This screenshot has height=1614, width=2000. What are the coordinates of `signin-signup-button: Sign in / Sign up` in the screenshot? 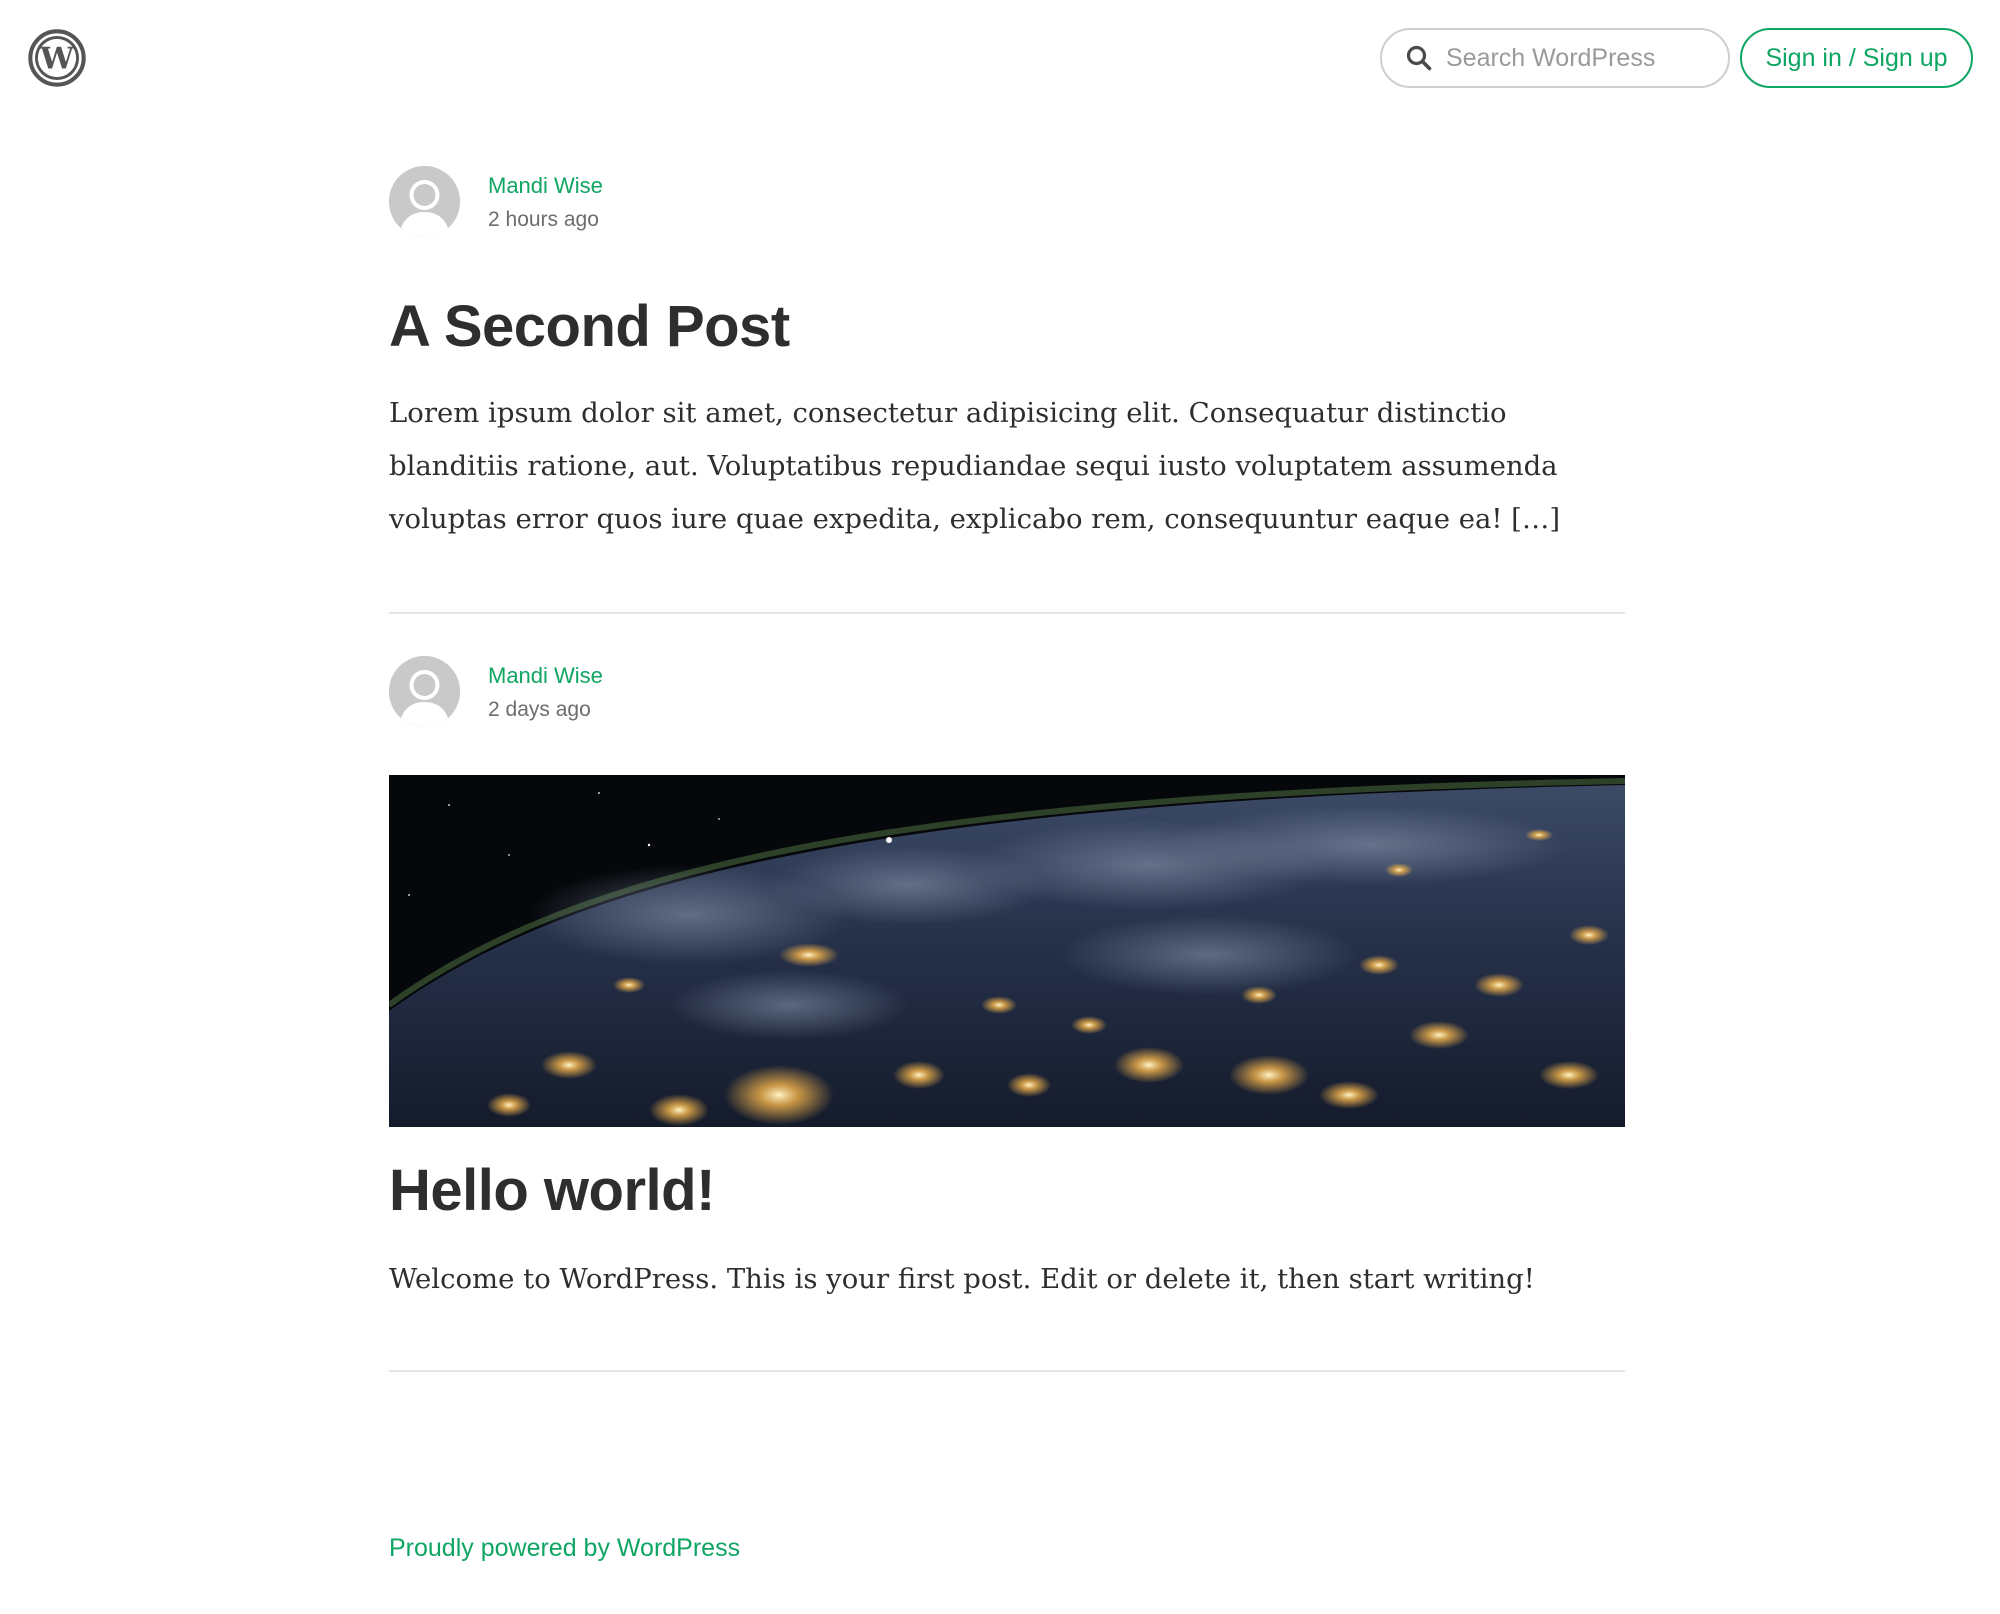 It's located at (1856, 58).